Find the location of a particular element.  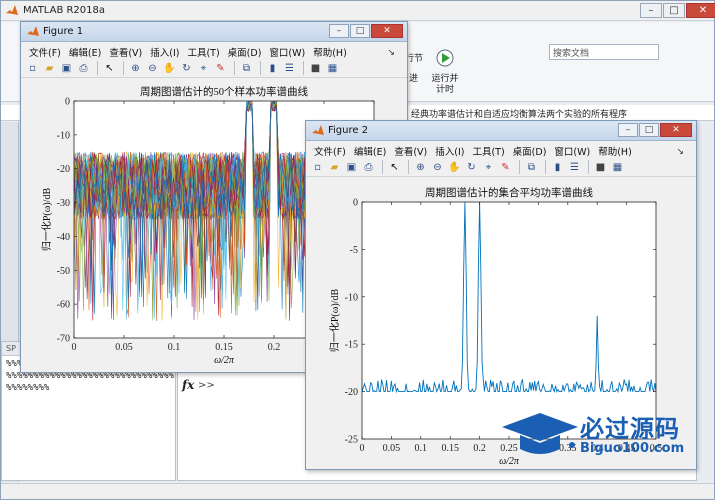

run-and-time-icon is located at coordinates (445, 58).